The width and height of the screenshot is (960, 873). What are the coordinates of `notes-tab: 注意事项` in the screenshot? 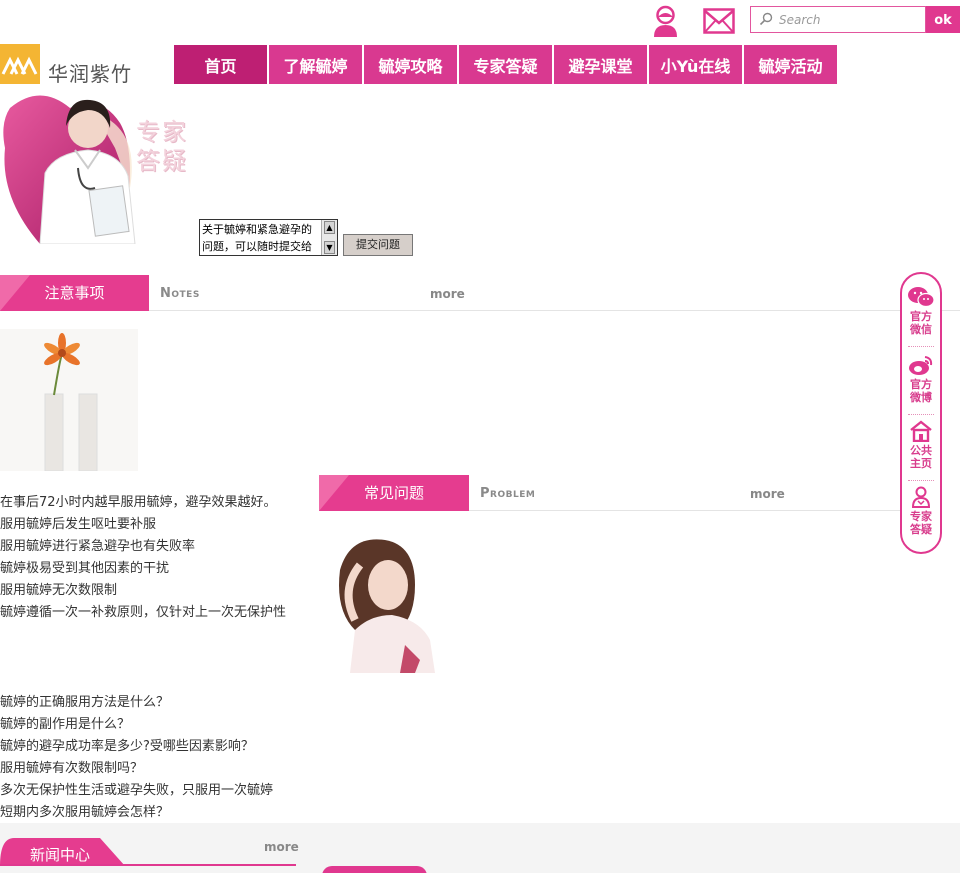 It's located at (74, 293).